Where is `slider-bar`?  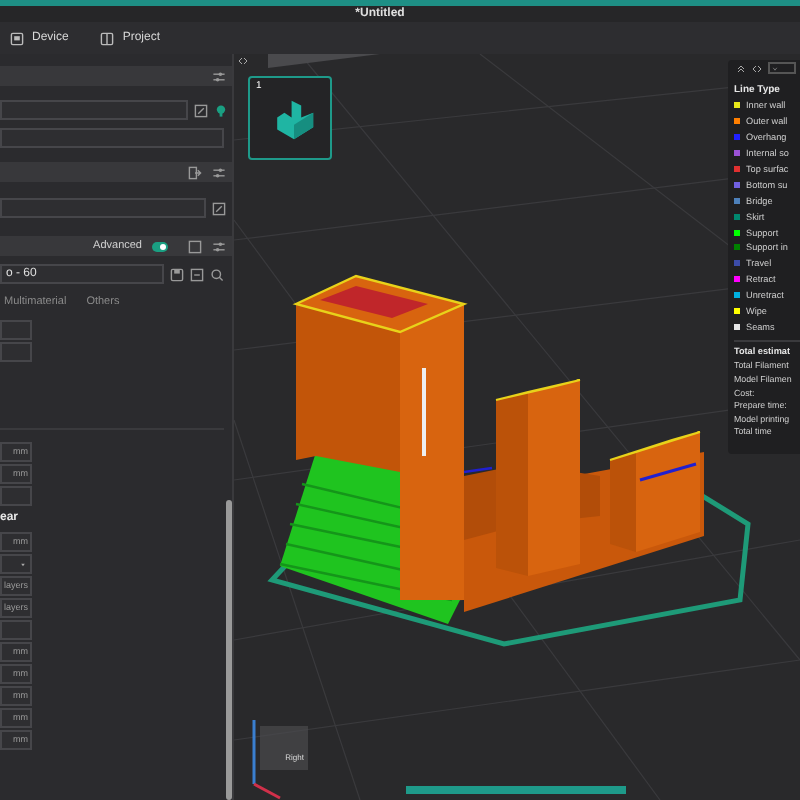 slider-bar is located at coordinates (516, 790).